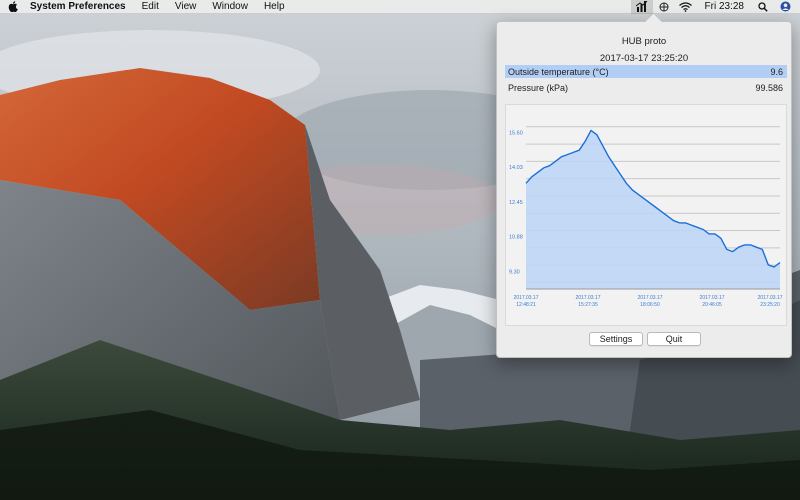 This screenshot has width=800, height=500. I want to click on spotlight-status-item, so click(763, 7).